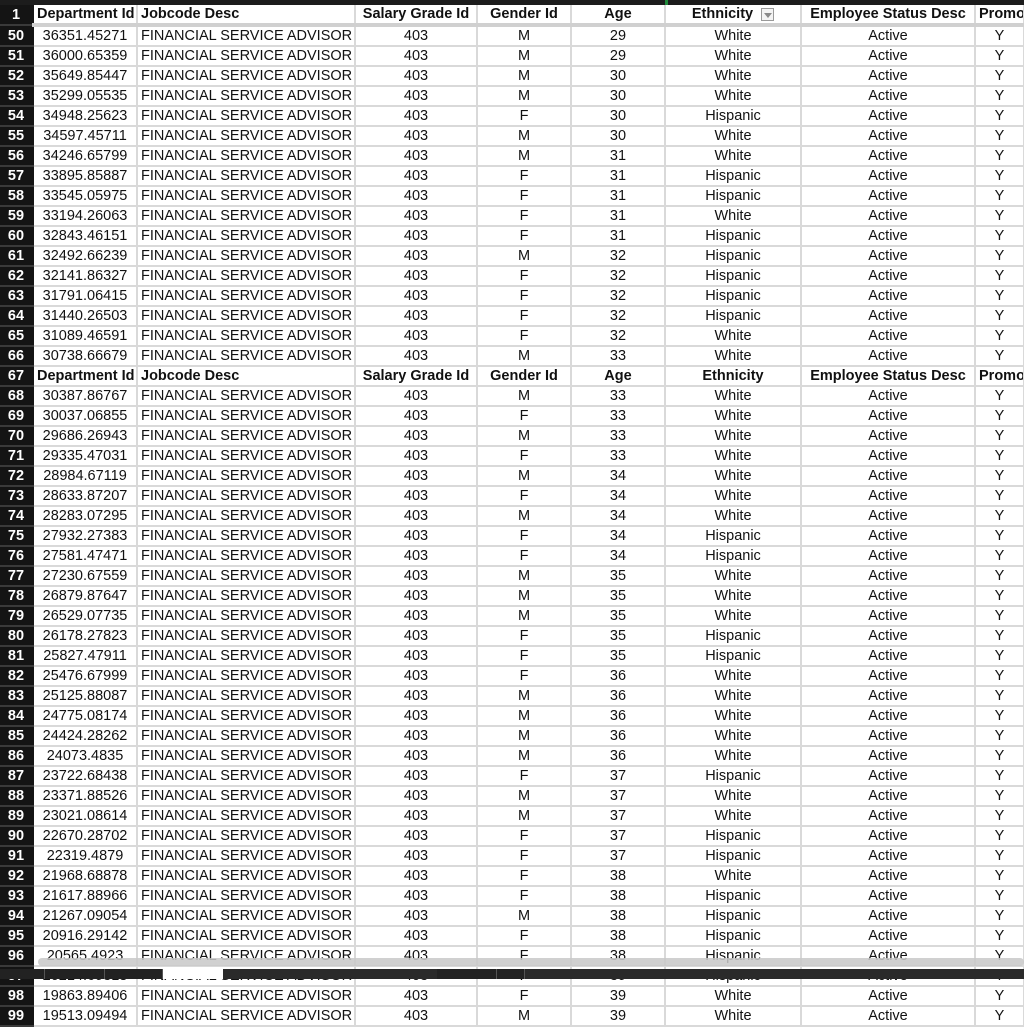 The image size is (1024, 1027). I want to click on cell-department-id: 34597.45711, so click(85, 136).